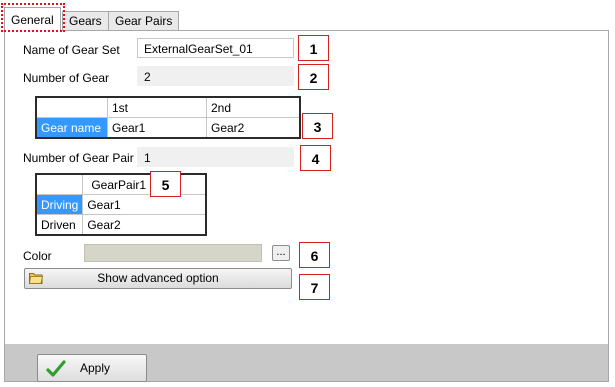 This screenshot has height=387, width=615. I want to click on callout-4: 4, so click(315, 158).